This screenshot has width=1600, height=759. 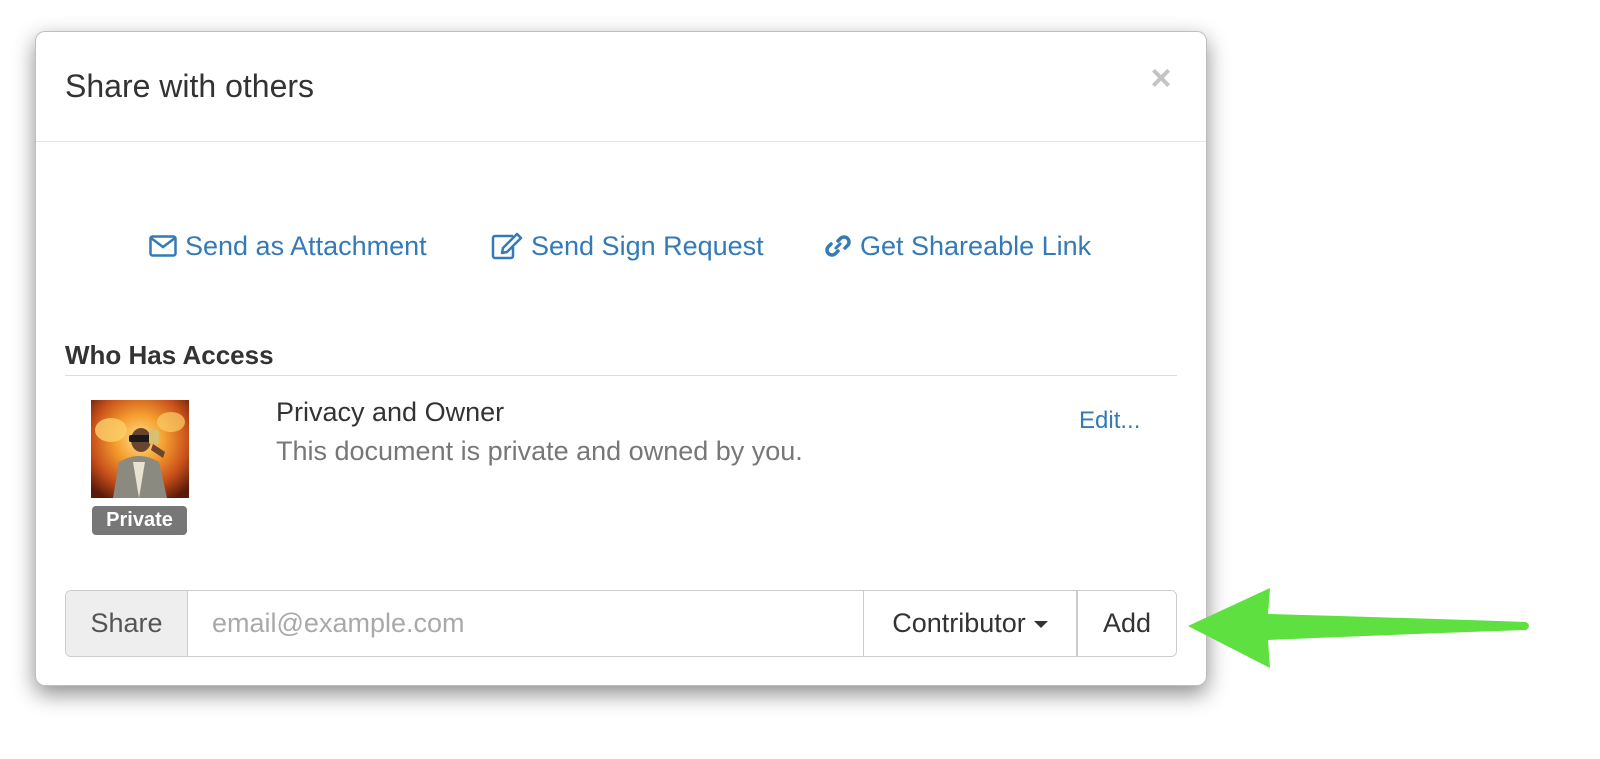 I want to click on private-badge: Private, so click(x=139, y=520).